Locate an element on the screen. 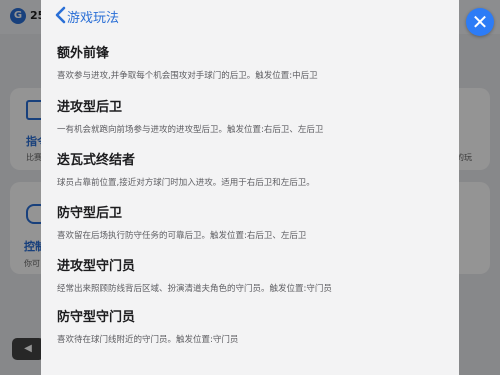 The height and width of the screenshot is (375, 500). close-icon: ✕ is located at coordinates (480, 22).